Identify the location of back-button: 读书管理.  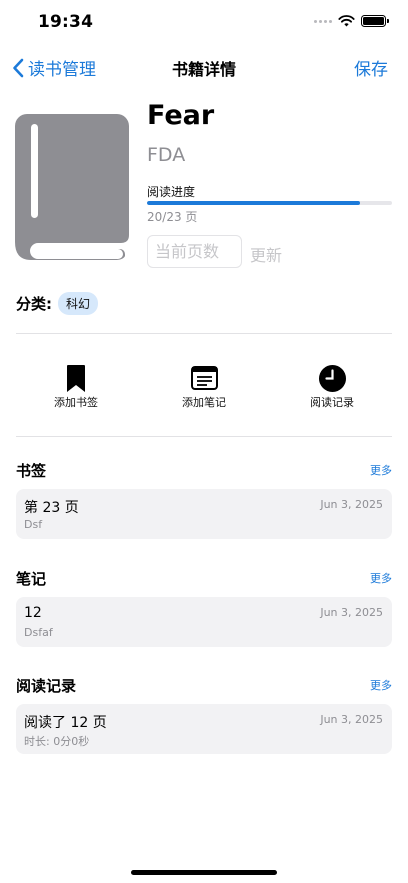
(54, 67).